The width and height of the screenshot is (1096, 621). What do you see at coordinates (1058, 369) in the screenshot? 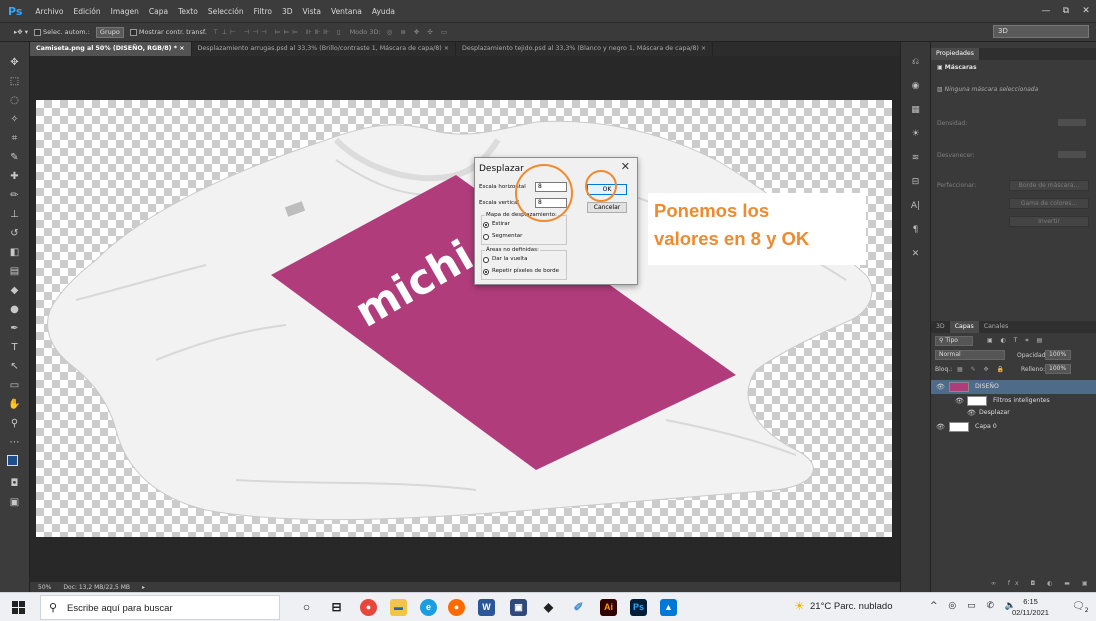
I see `fill-input: 100%` at bounding box center [1058, 369].